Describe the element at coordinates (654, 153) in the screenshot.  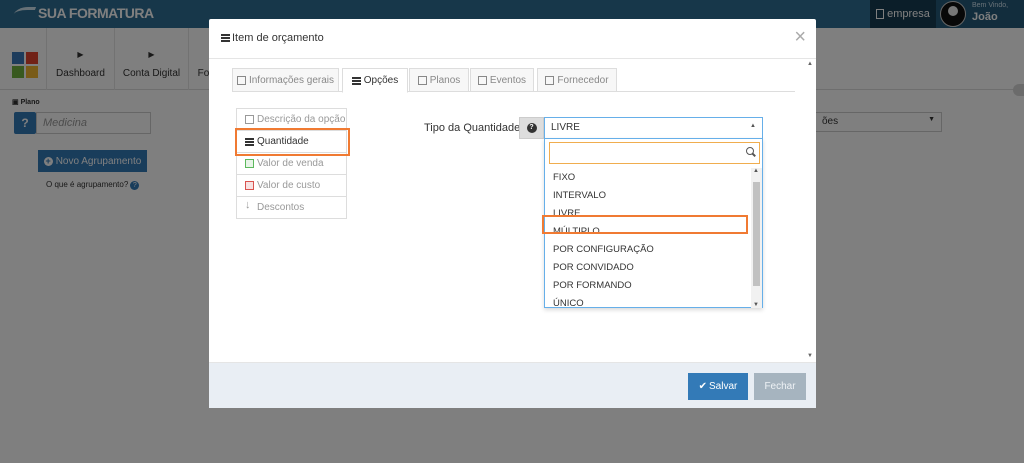
I see `dropdown-search-input` at that location.